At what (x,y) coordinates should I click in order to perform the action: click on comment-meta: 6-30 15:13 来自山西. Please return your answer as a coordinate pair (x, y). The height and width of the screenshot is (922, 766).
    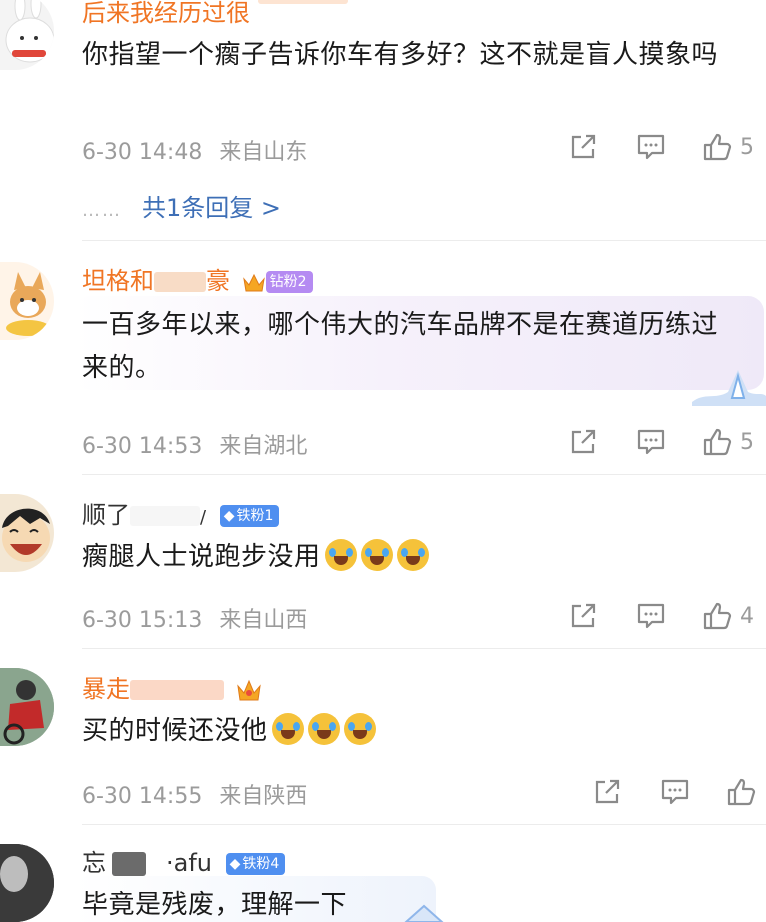
    Looking at the image, I should click on (199, 618).